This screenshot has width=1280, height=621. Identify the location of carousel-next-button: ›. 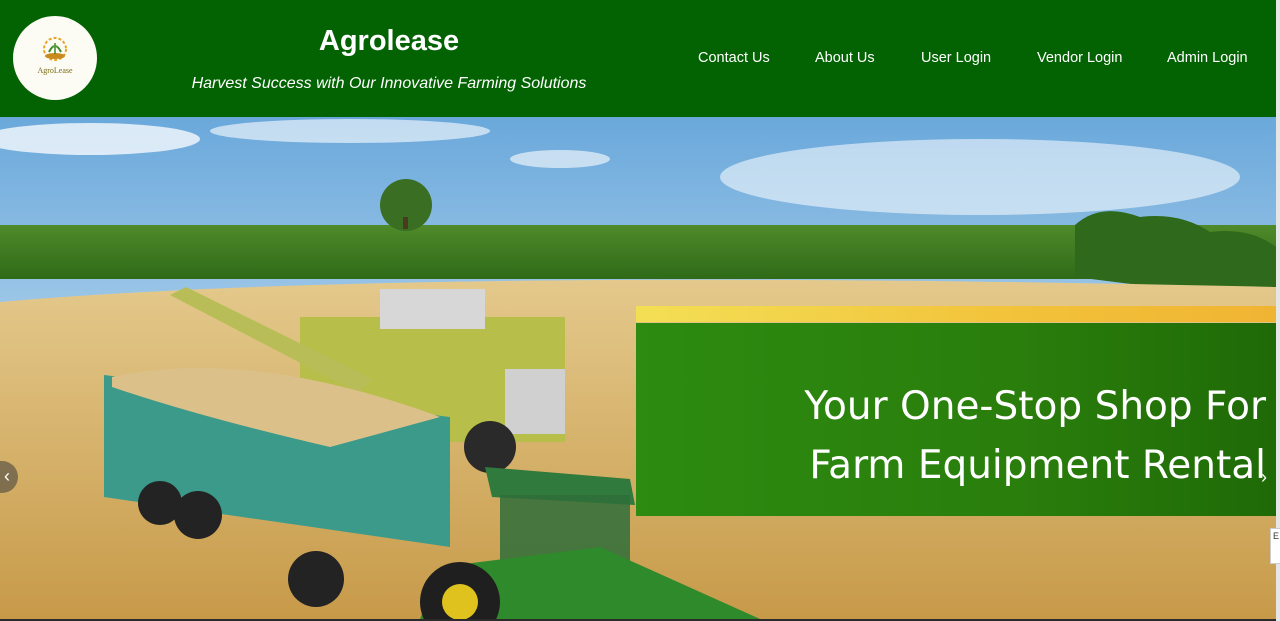
(1264, 477).